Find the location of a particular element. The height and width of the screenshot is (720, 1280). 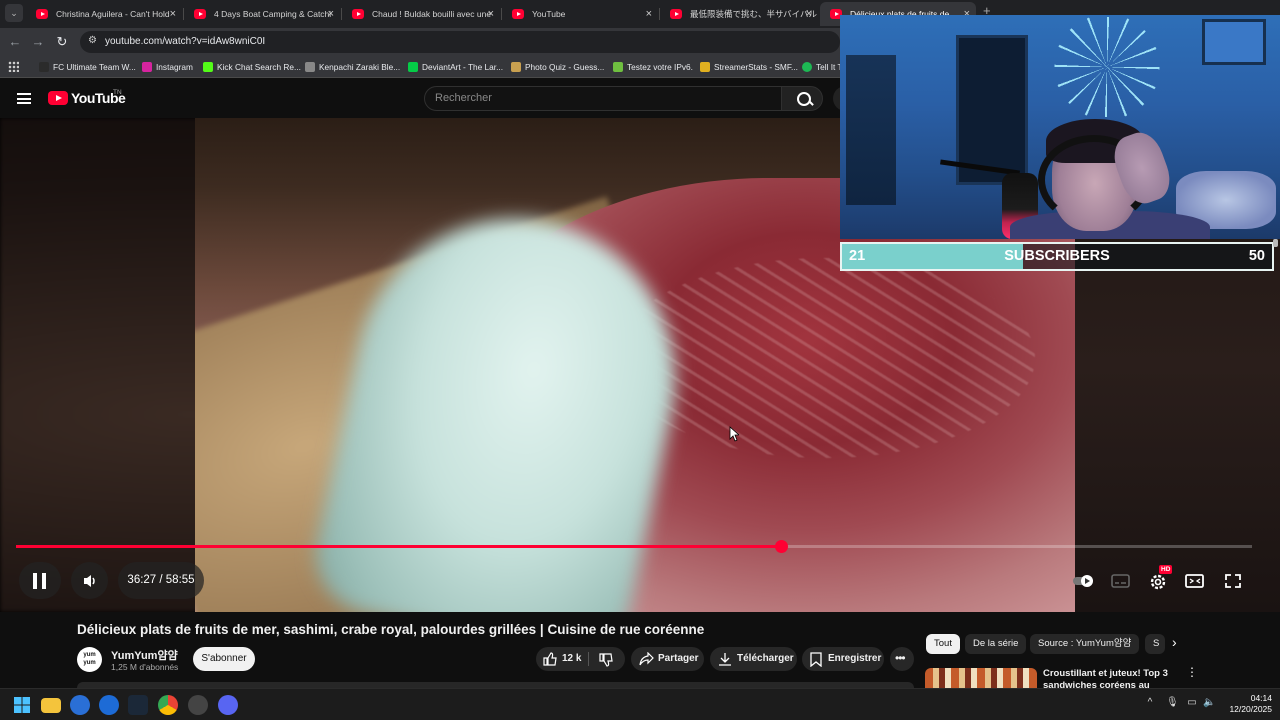

subtitles-icon is located at coordinates (1121, 581).